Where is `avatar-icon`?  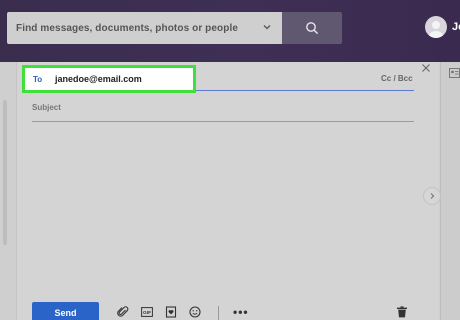
avatar-icon is located at coordinates (436, 29).